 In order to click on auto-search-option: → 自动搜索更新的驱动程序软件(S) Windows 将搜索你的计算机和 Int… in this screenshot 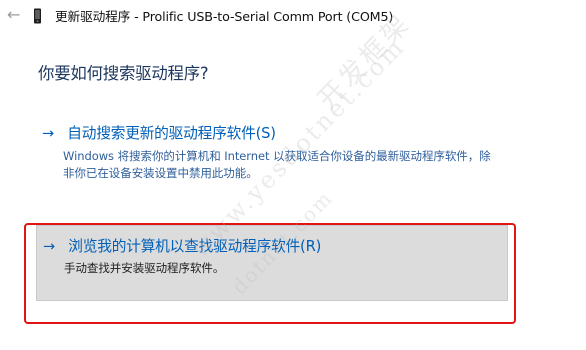, I will do `click(291, 151)`.